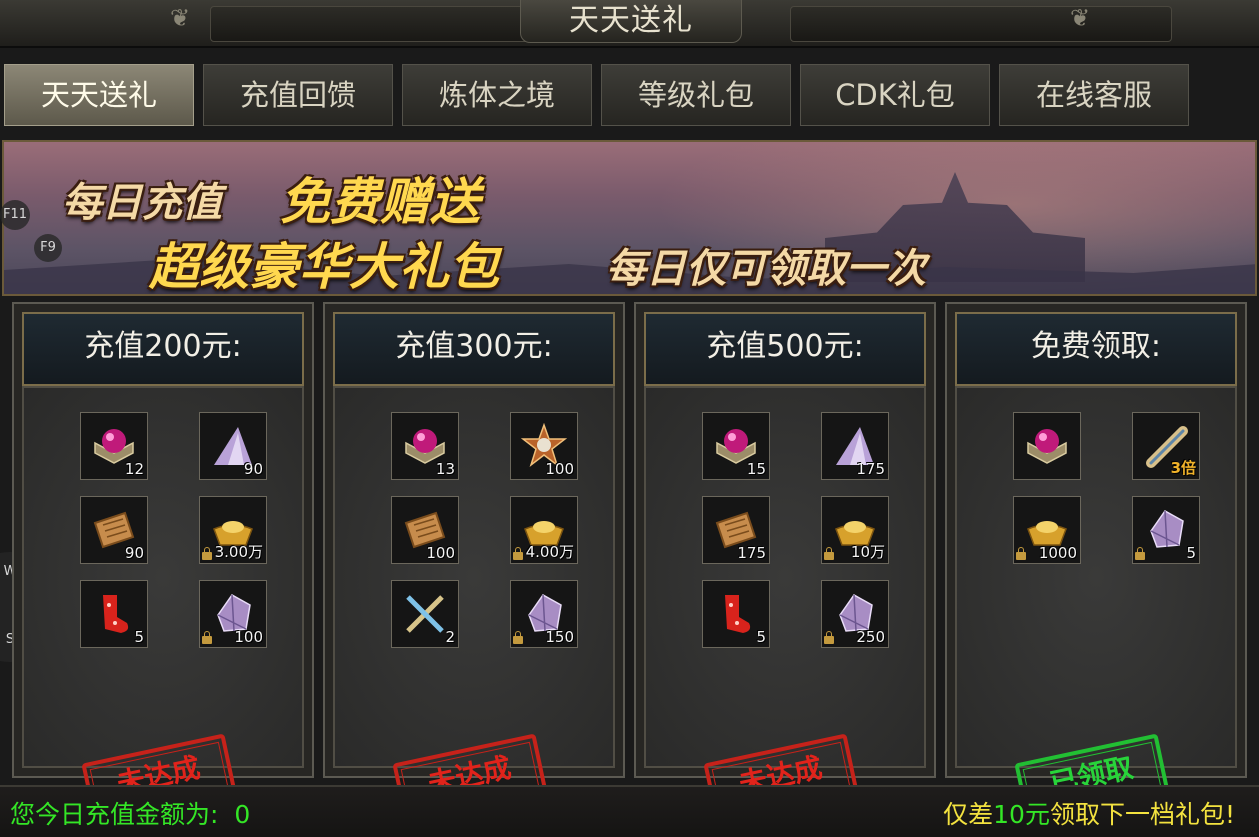 The width and height of the screenshot is (1259, 837). I want to click on hotkey-f9: F9, so click(48, 248).